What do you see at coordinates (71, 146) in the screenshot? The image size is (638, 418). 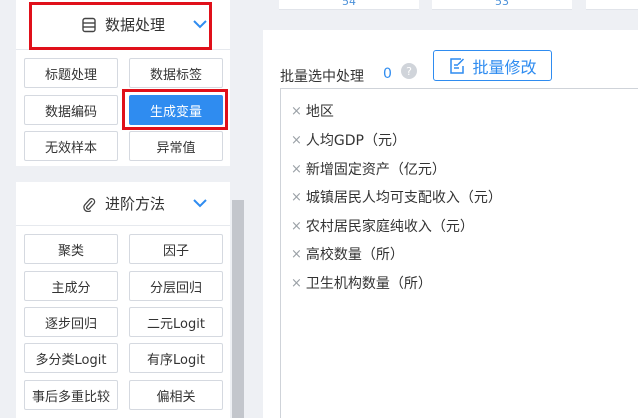 I see `invalid-sample-button: 无效样本` at bounding box center [71, 146].